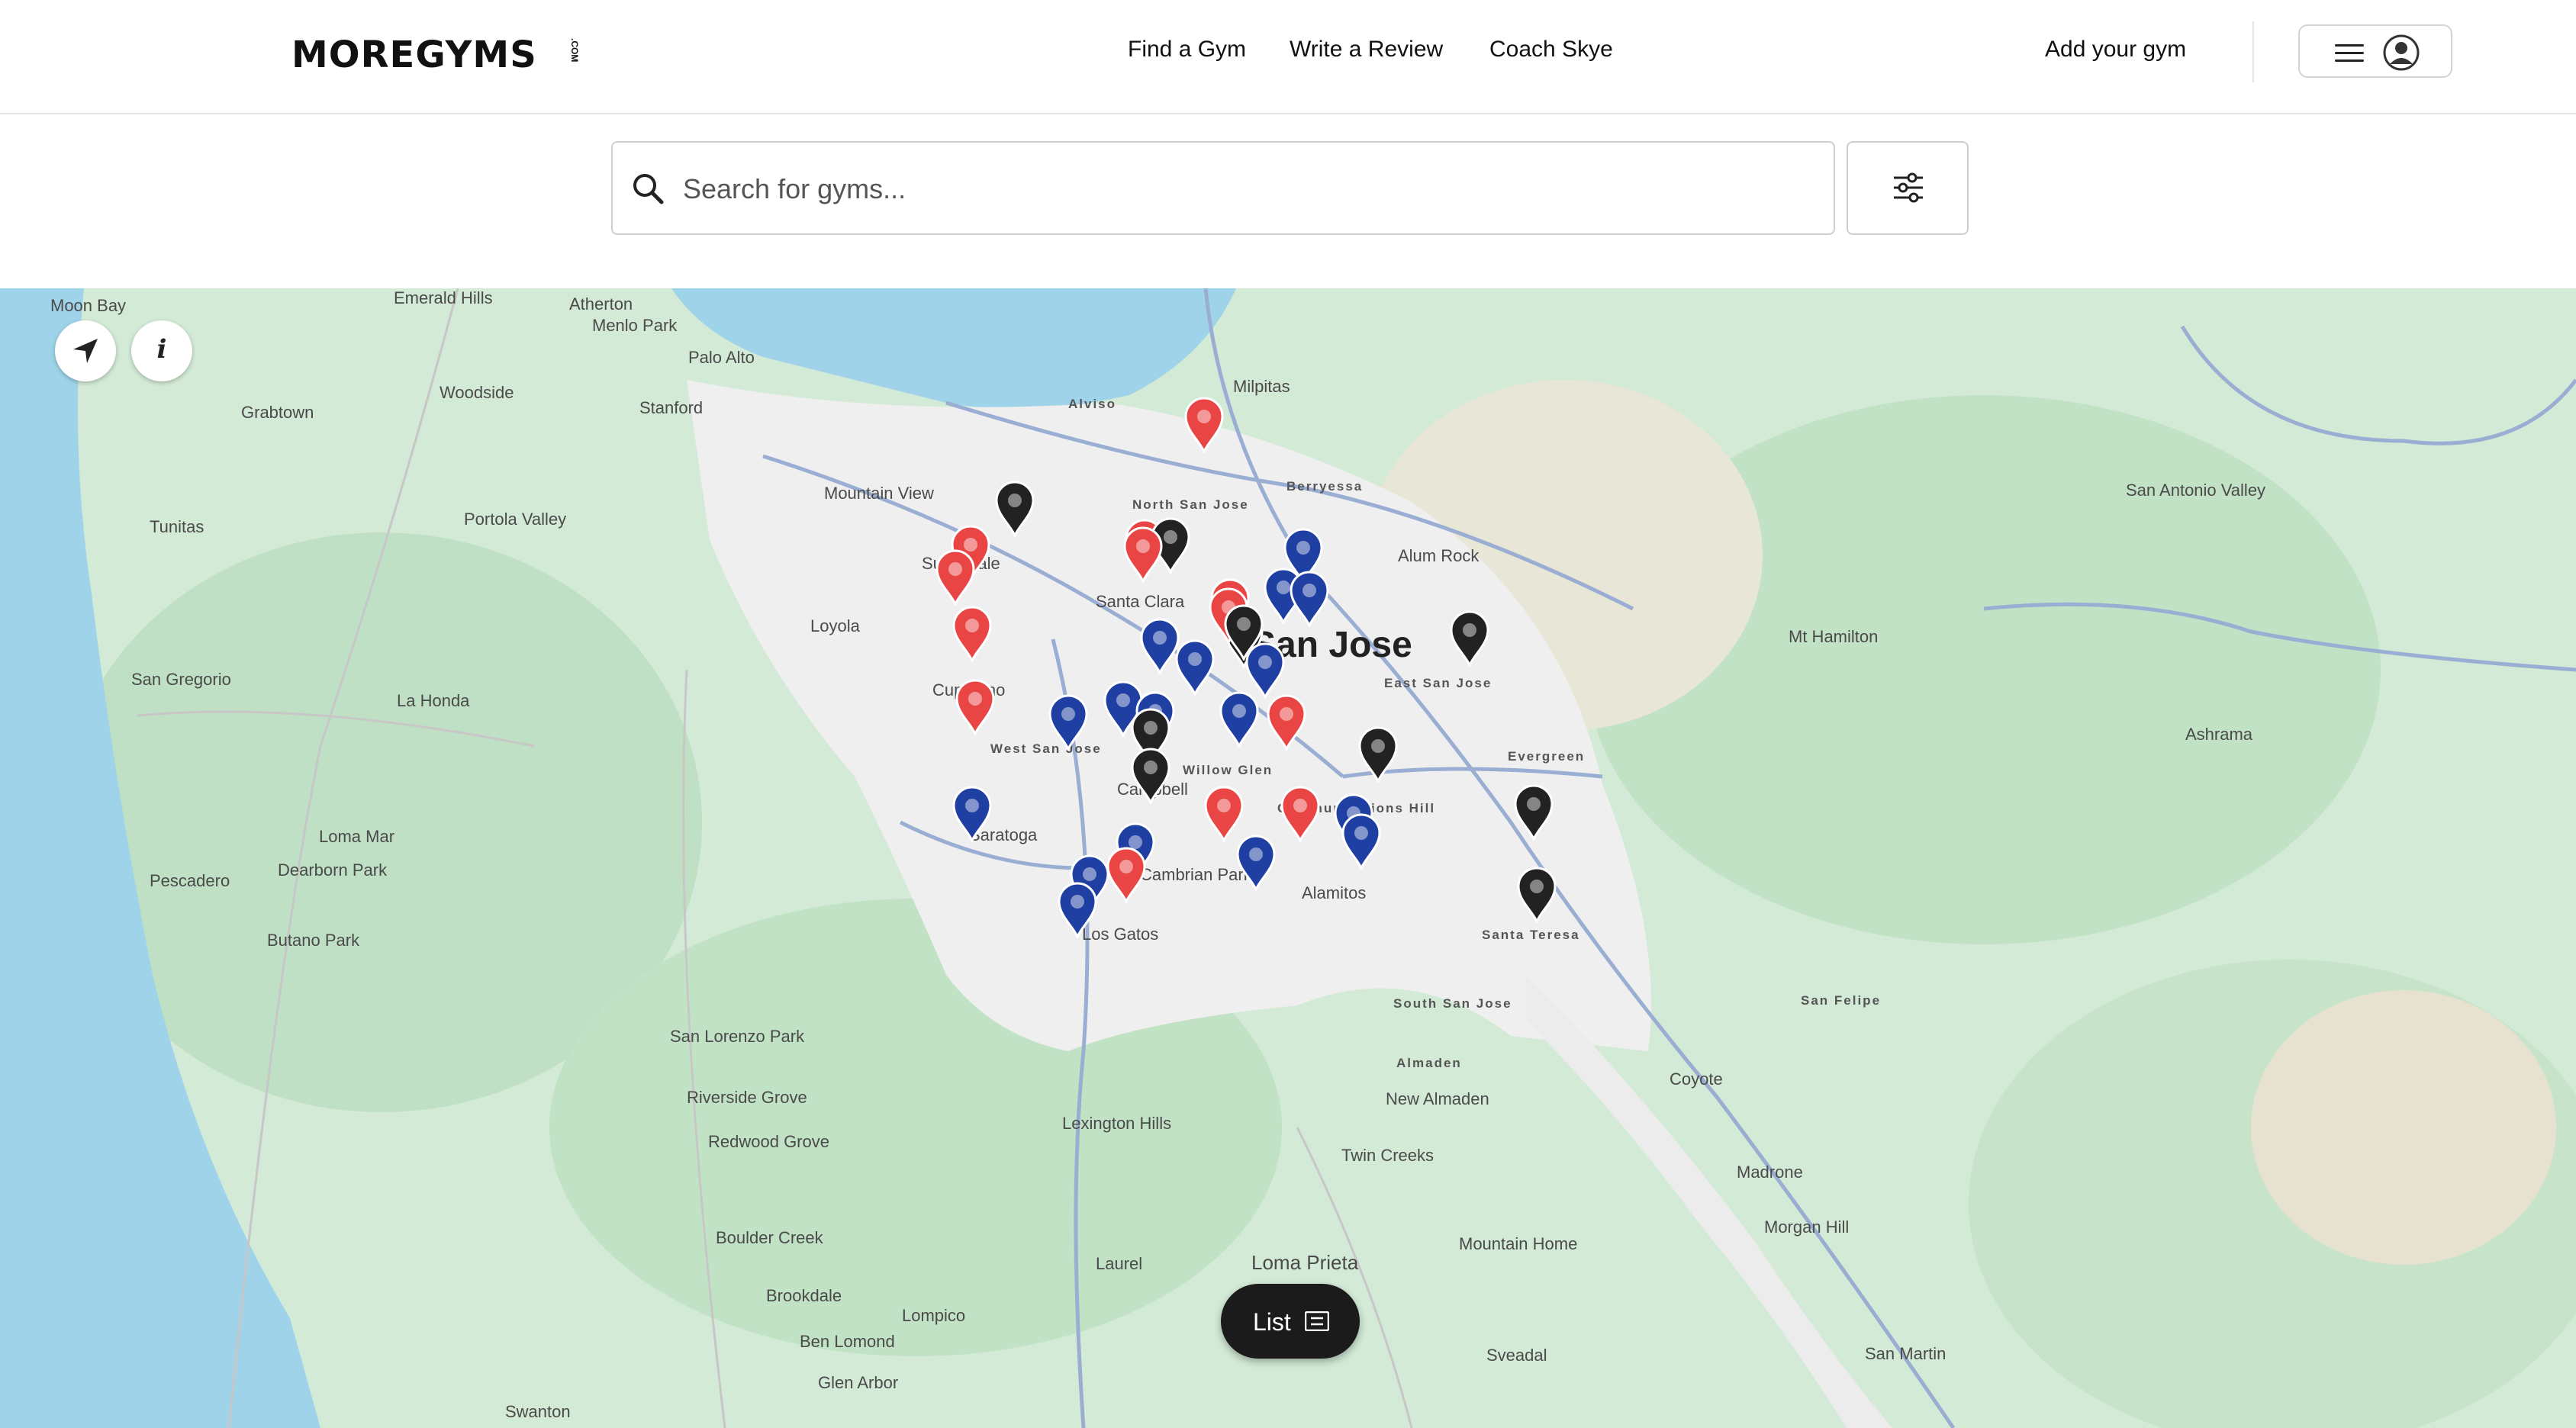 This screenshot has height=1428, width=2576. What do you see at coordinates (1272, 1322) in the screenshot?
I see `list-button-label: List` at bounding box center [1272, 1322].